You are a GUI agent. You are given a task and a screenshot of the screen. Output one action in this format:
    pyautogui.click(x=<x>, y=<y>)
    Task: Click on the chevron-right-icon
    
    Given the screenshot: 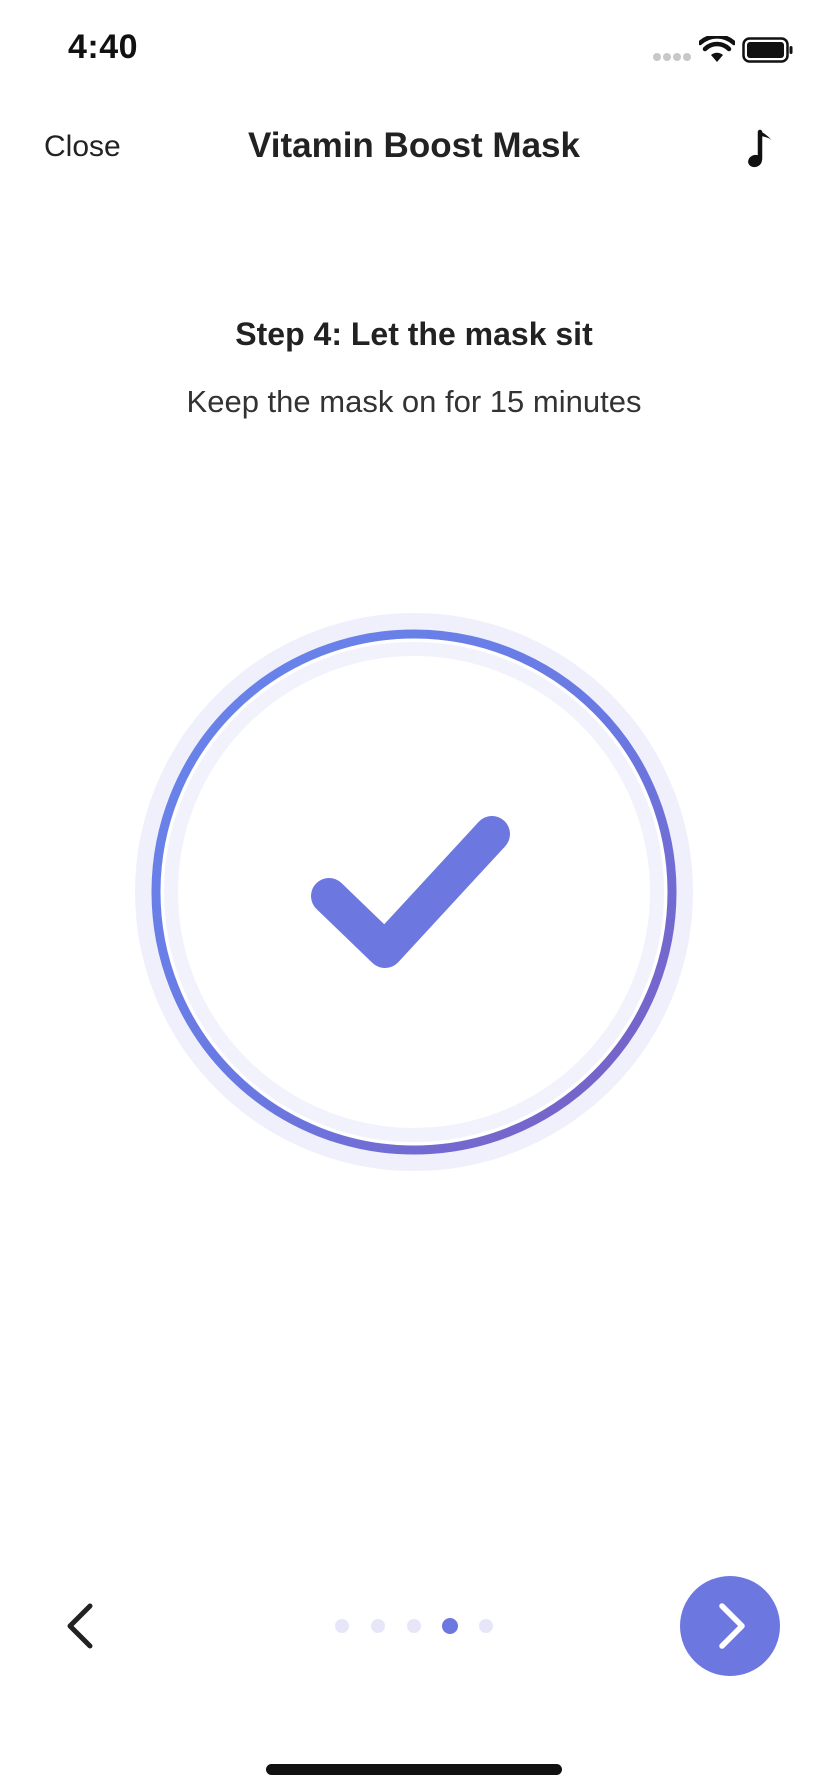 What is the action you would take?
    pyautogui.click(x=732, y=1626)
    